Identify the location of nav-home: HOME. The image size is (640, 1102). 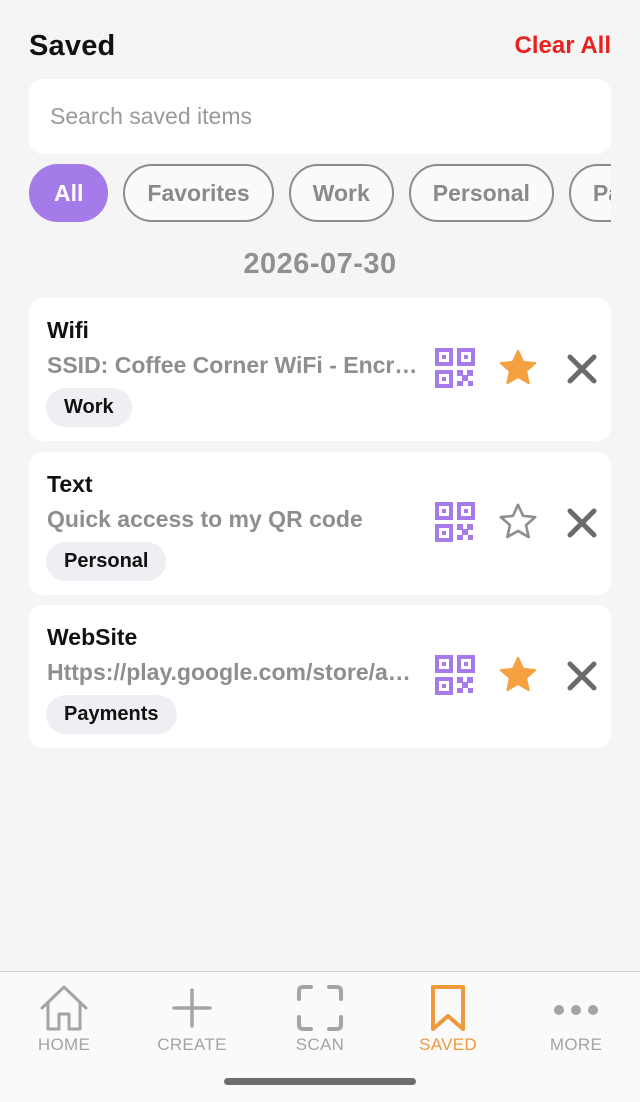
(64, 1019).